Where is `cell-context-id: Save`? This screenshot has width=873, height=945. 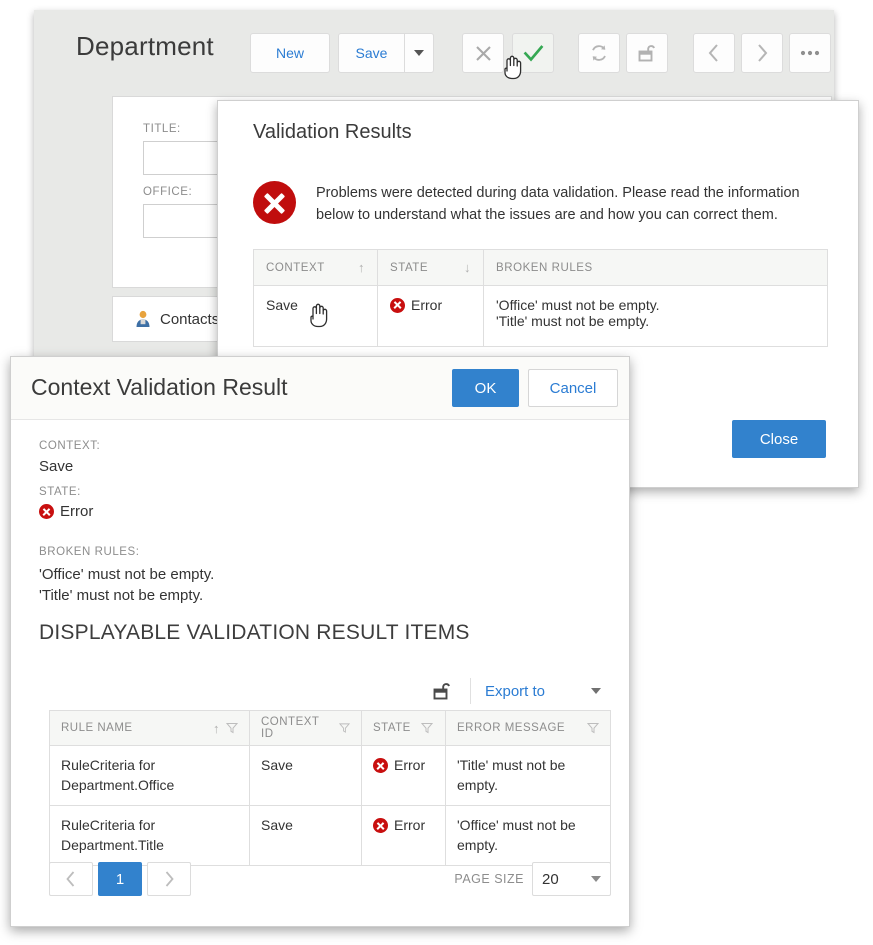
cell-context-id: Save is located at coordinates (306, 776).